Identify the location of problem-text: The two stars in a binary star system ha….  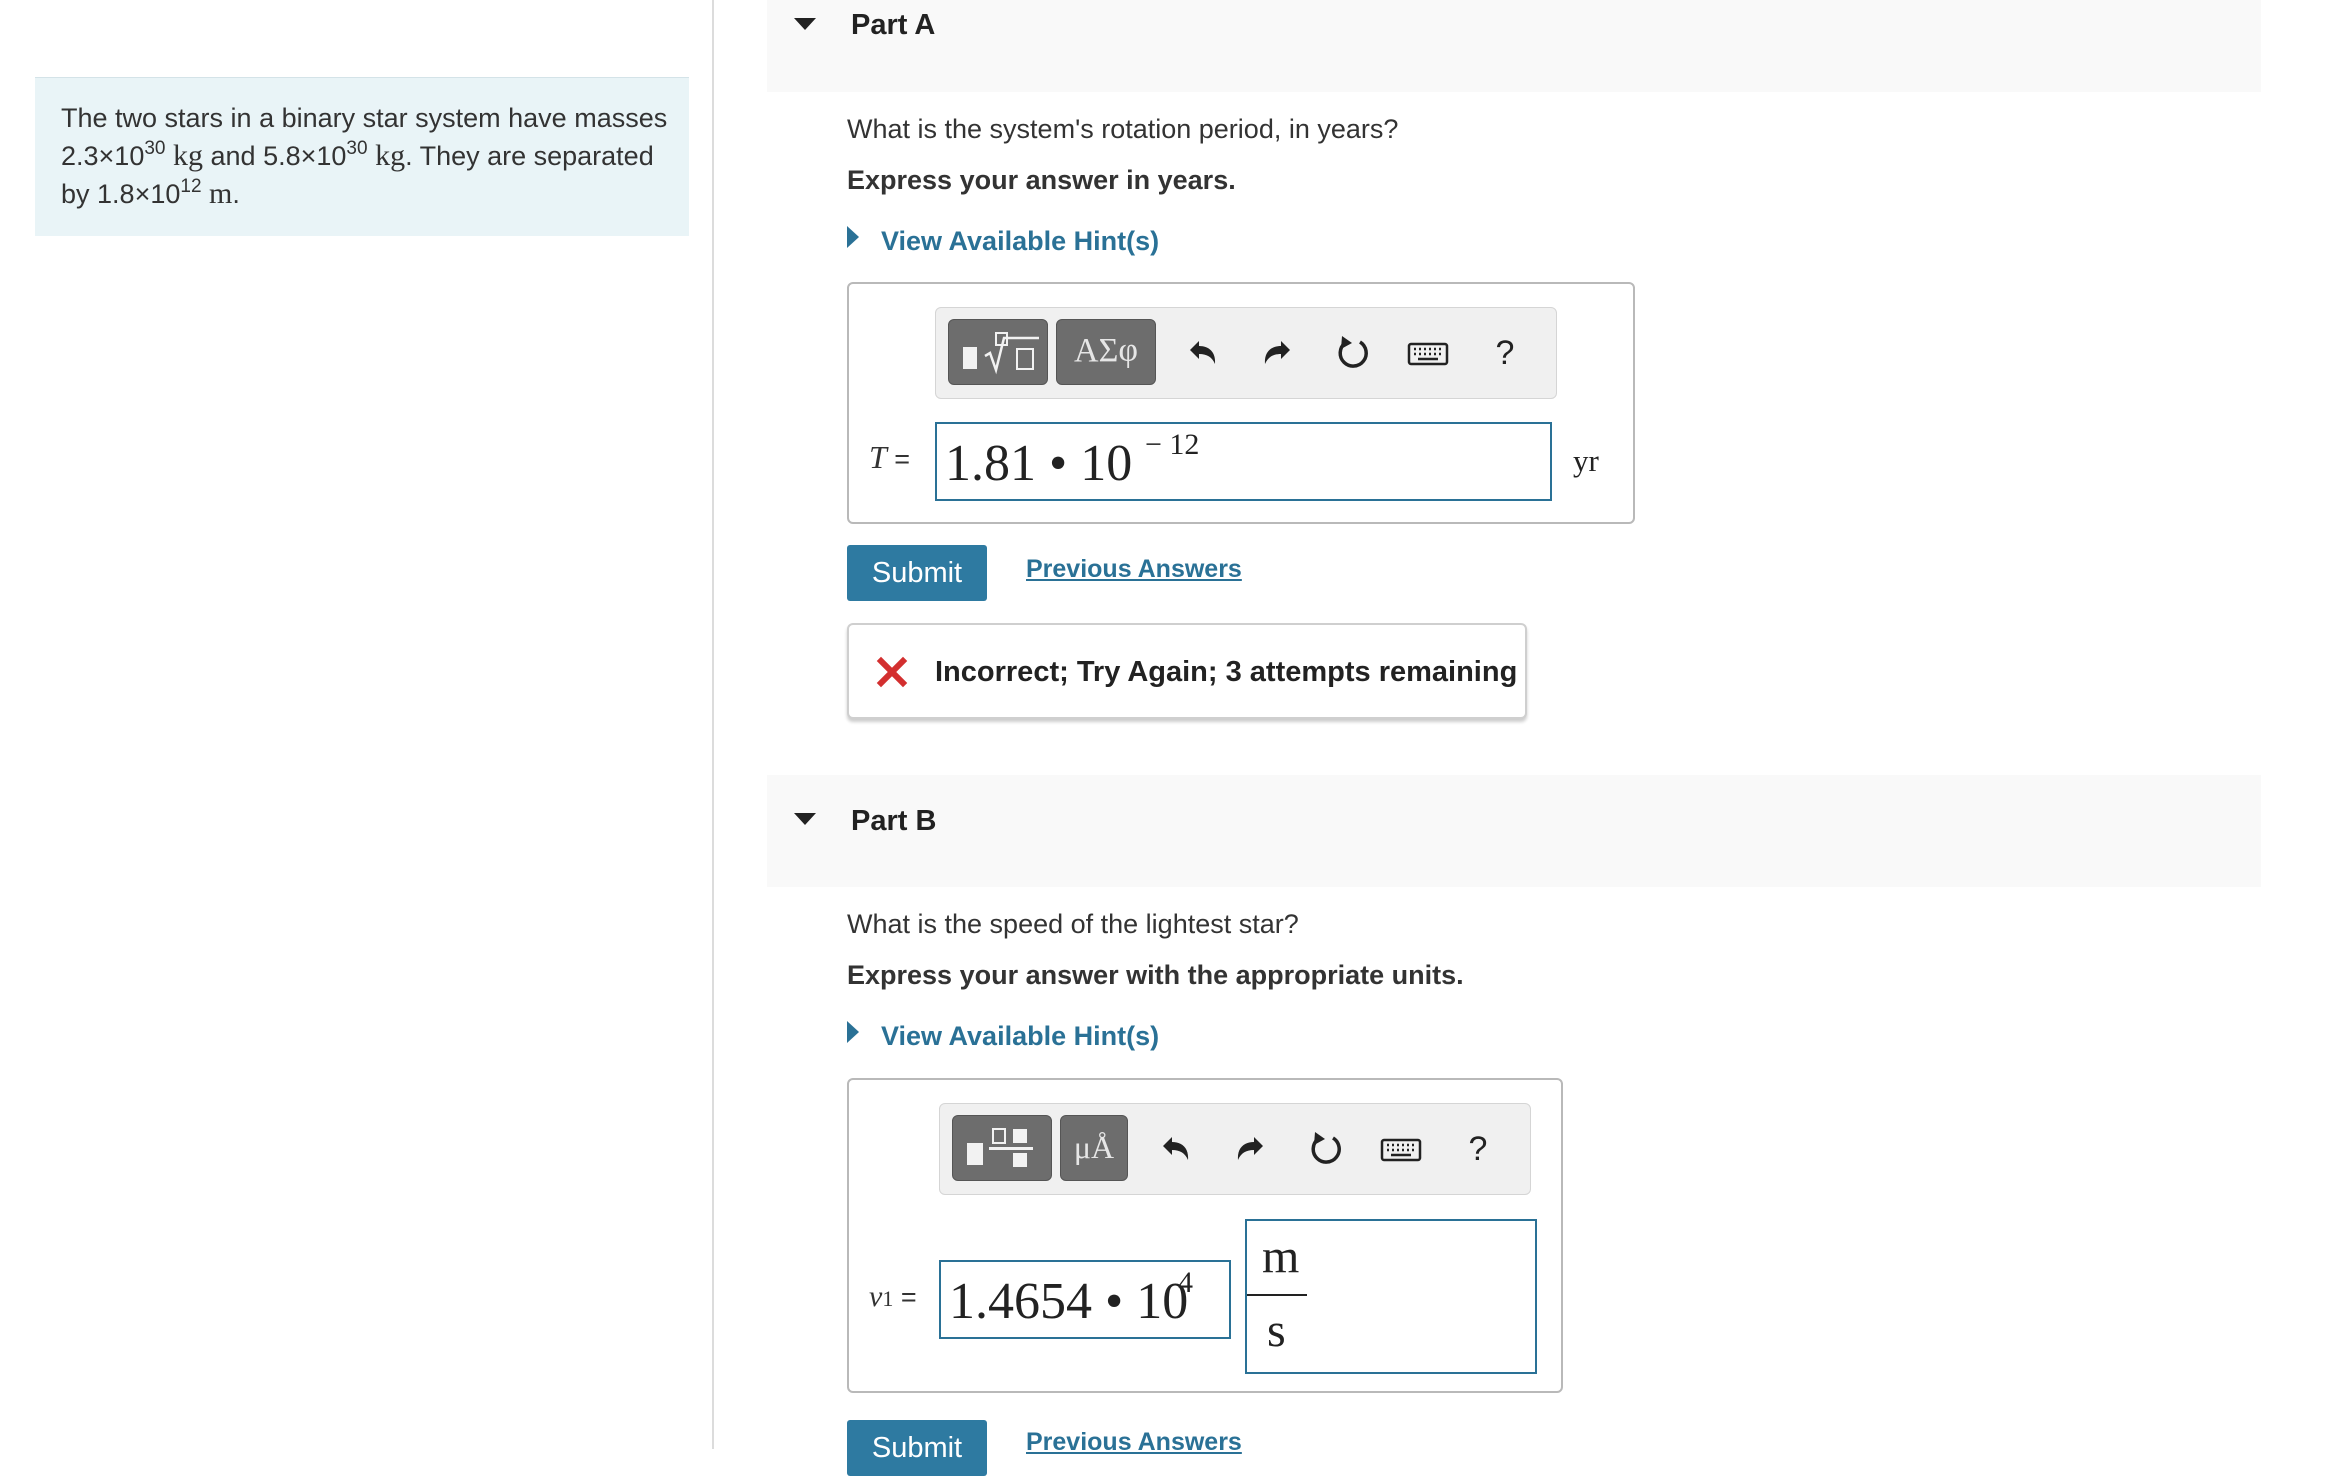
(364, 156).